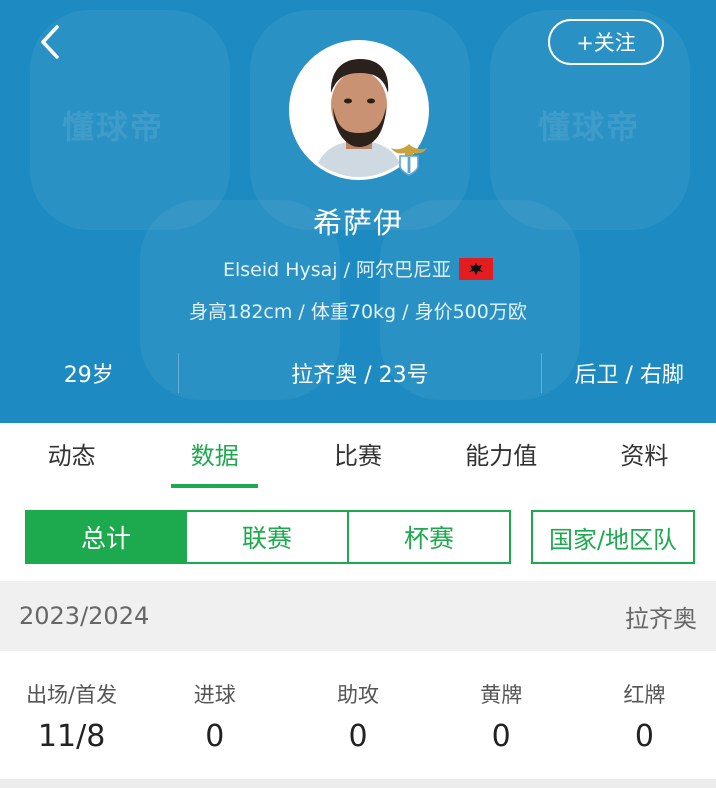 The width and height of the screenshot is (716, 788). I want to click on season-header: 2023/2024 拉齐奥, so click(358, 616).